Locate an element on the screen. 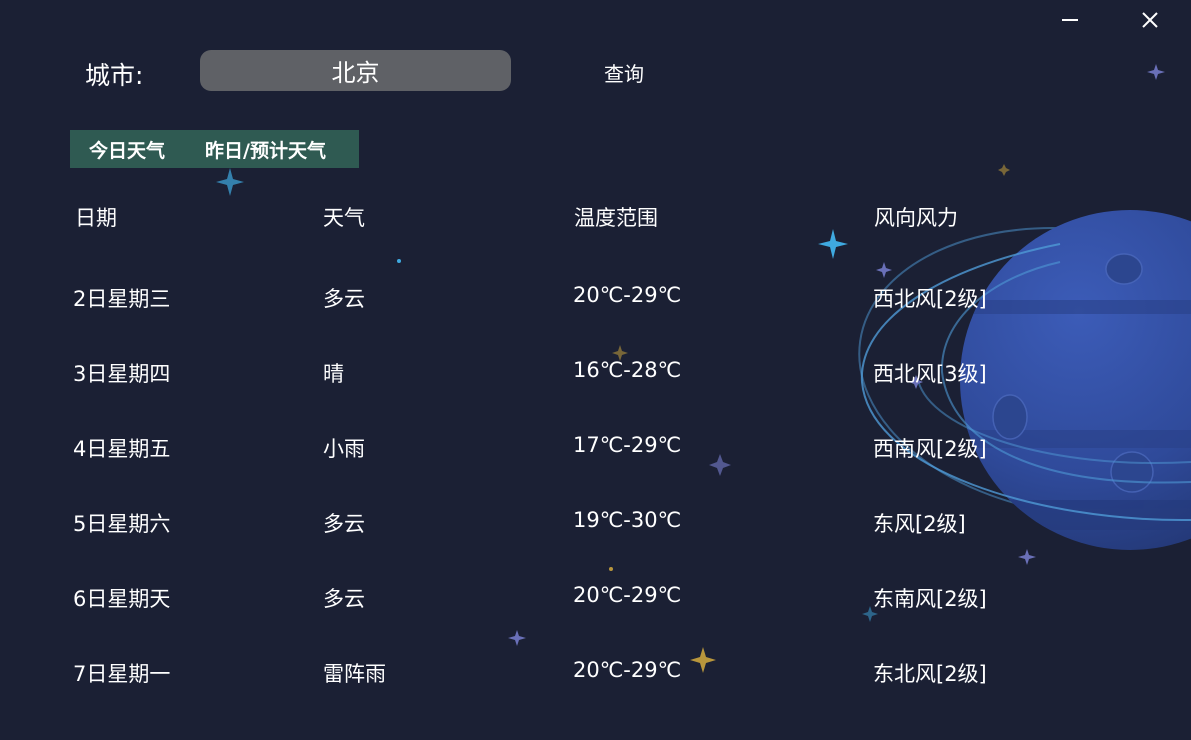 The width and height of the screenshot is (1191, 740). minimize-button is located at coordinates (1070, 20).